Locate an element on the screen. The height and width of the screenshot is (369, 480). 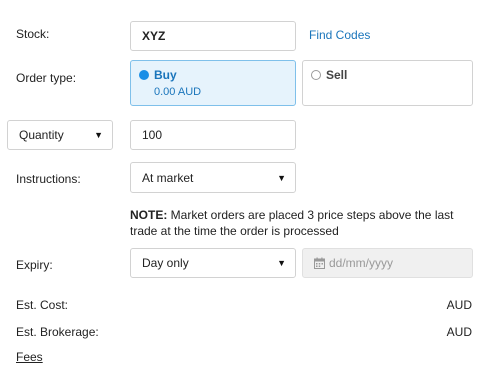
expiry-date-input: dd/mm/yyyy is located at coordinates (387, 263).